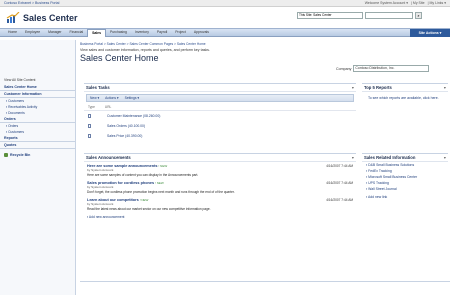 Image resolution: width=450 pixels, height=295 pixels. I want to click on recycle-bin-label: Recycle Bin, so click(20, 155).